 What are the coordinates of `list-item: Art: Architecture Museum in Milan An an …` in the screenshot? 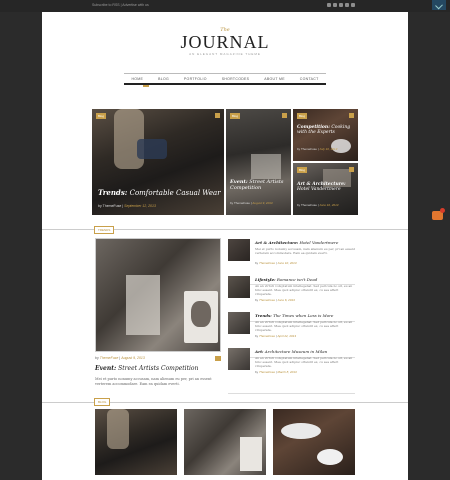 It's located at (291, 371).